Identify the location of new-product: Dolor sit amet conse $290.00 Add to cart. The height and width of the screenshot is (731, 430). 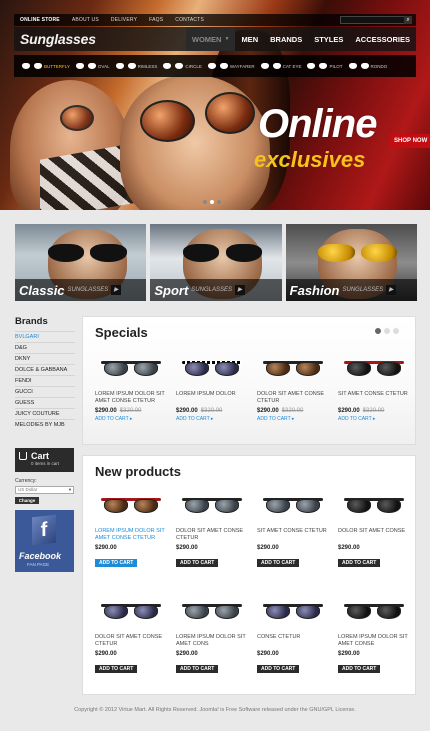
(374, 529).